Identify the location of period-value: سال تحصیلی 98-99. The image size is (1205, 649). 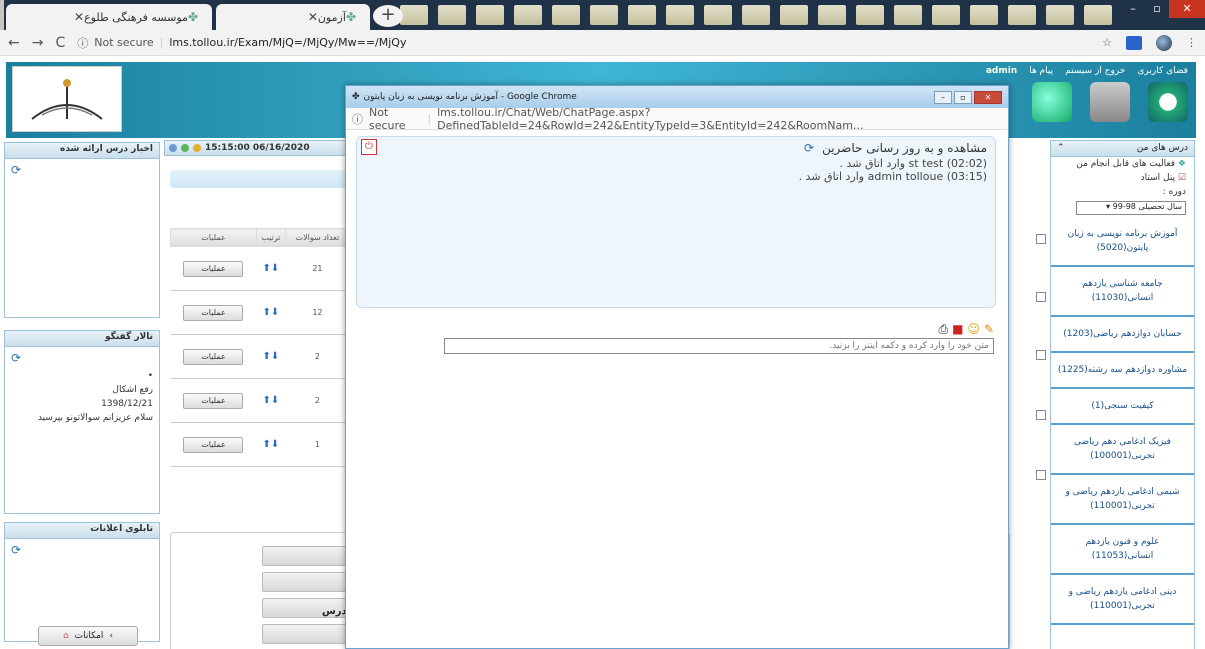
(1147, 206).